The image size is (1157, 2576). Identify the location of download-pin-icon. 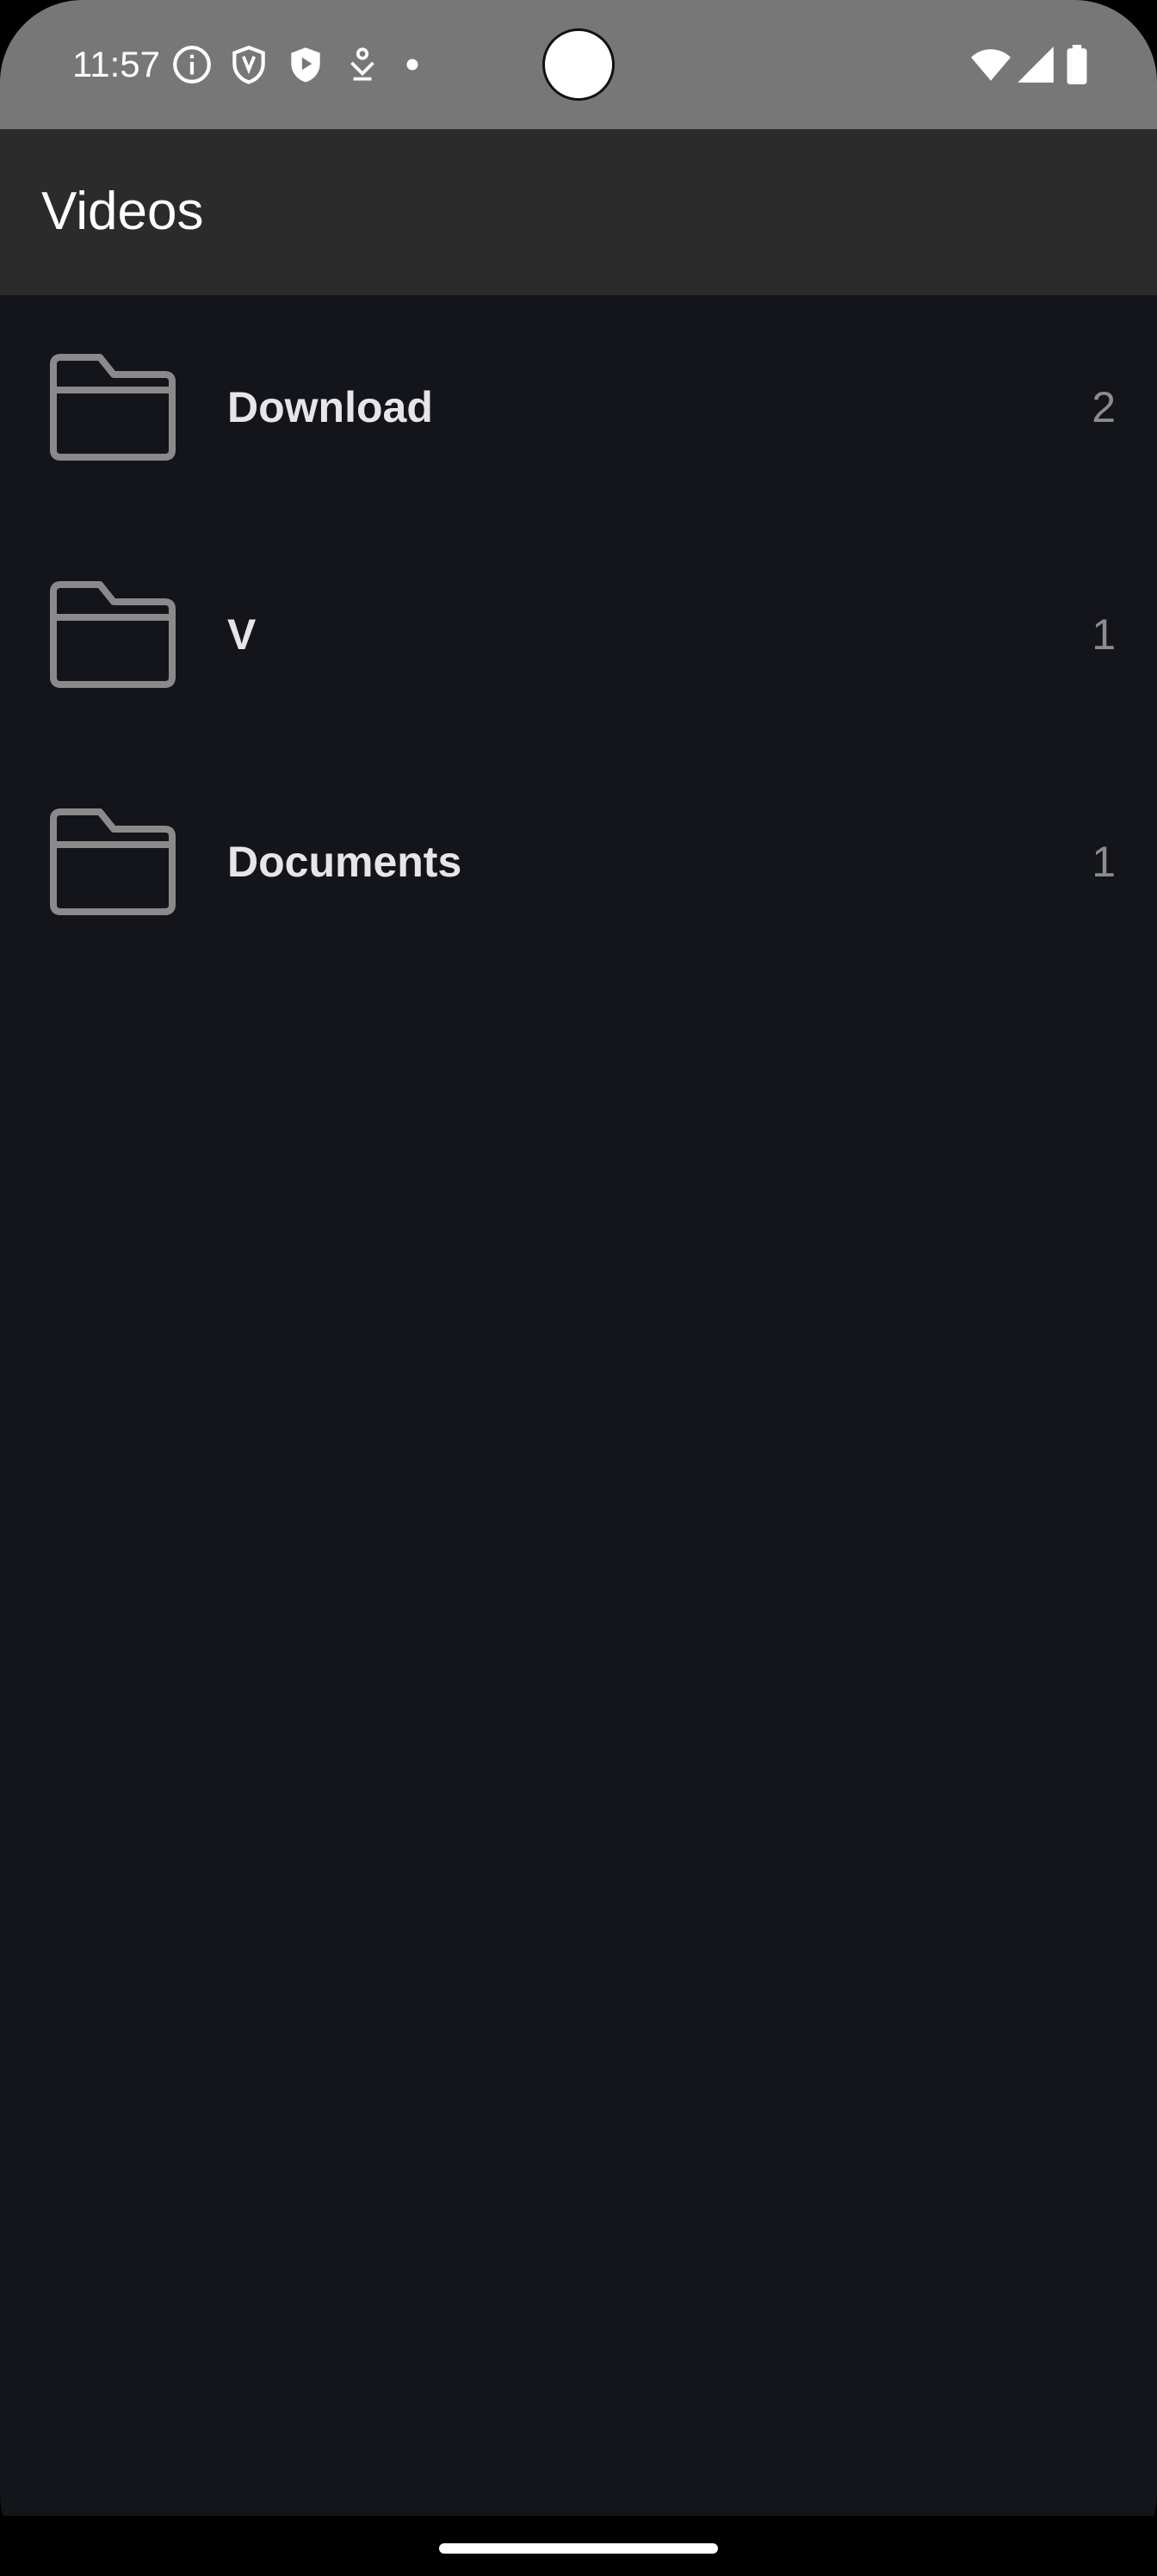
(362, 64).